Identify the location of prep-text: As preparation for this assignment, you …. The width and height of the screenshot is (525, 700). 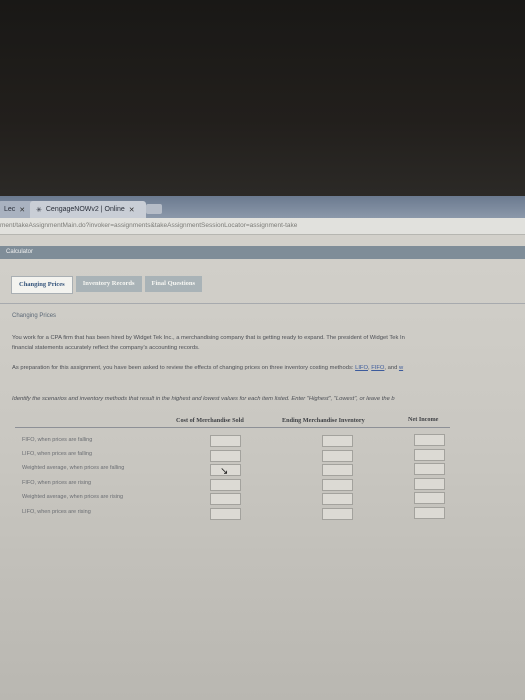
(183, 368).